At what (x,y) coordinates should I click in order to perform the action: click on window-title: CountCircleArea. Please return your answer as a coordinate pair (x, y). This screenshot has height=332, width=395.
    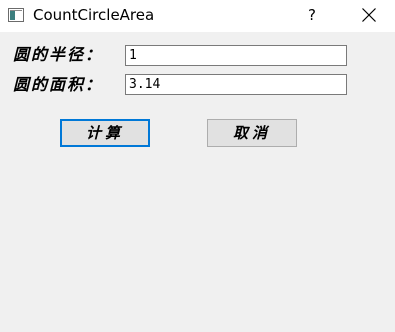
    Looking at the image, I should click on (94, 15).